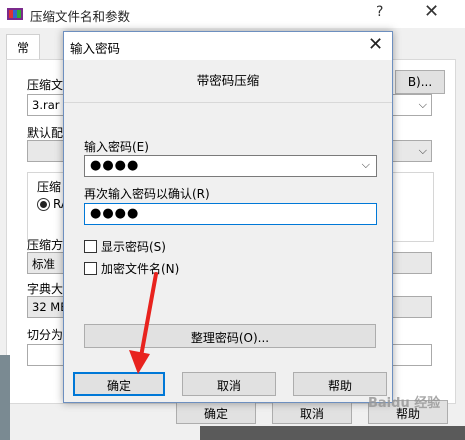 Image resolution: width=465 pixels, height=440 pixels. What do you see at coordinates (43, 264) in the screenshot?
I see `method-value: 标准` at bounding box center [43, 264].